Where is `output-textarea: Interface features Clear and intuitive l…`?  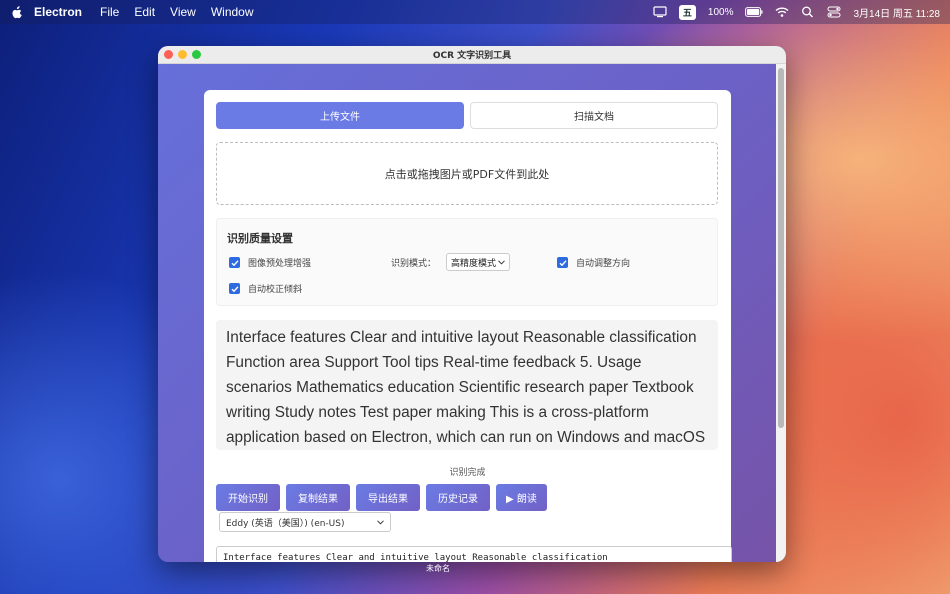 output-textarea: Interface features Clear and intuitive l… is located at coordinates (474, 554).